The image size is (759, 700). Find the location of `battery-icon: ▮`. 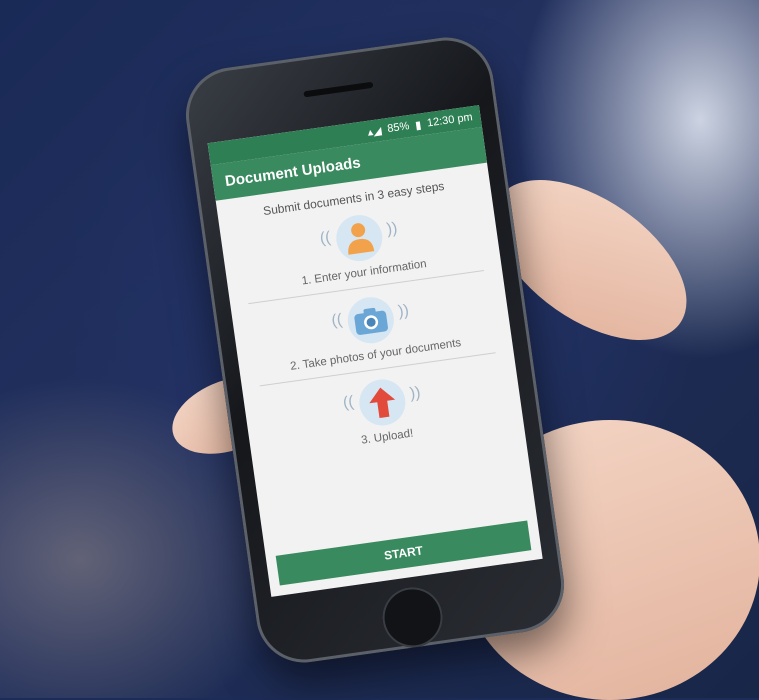

battery-icon: ▮ is located at coordinates (418, 125).